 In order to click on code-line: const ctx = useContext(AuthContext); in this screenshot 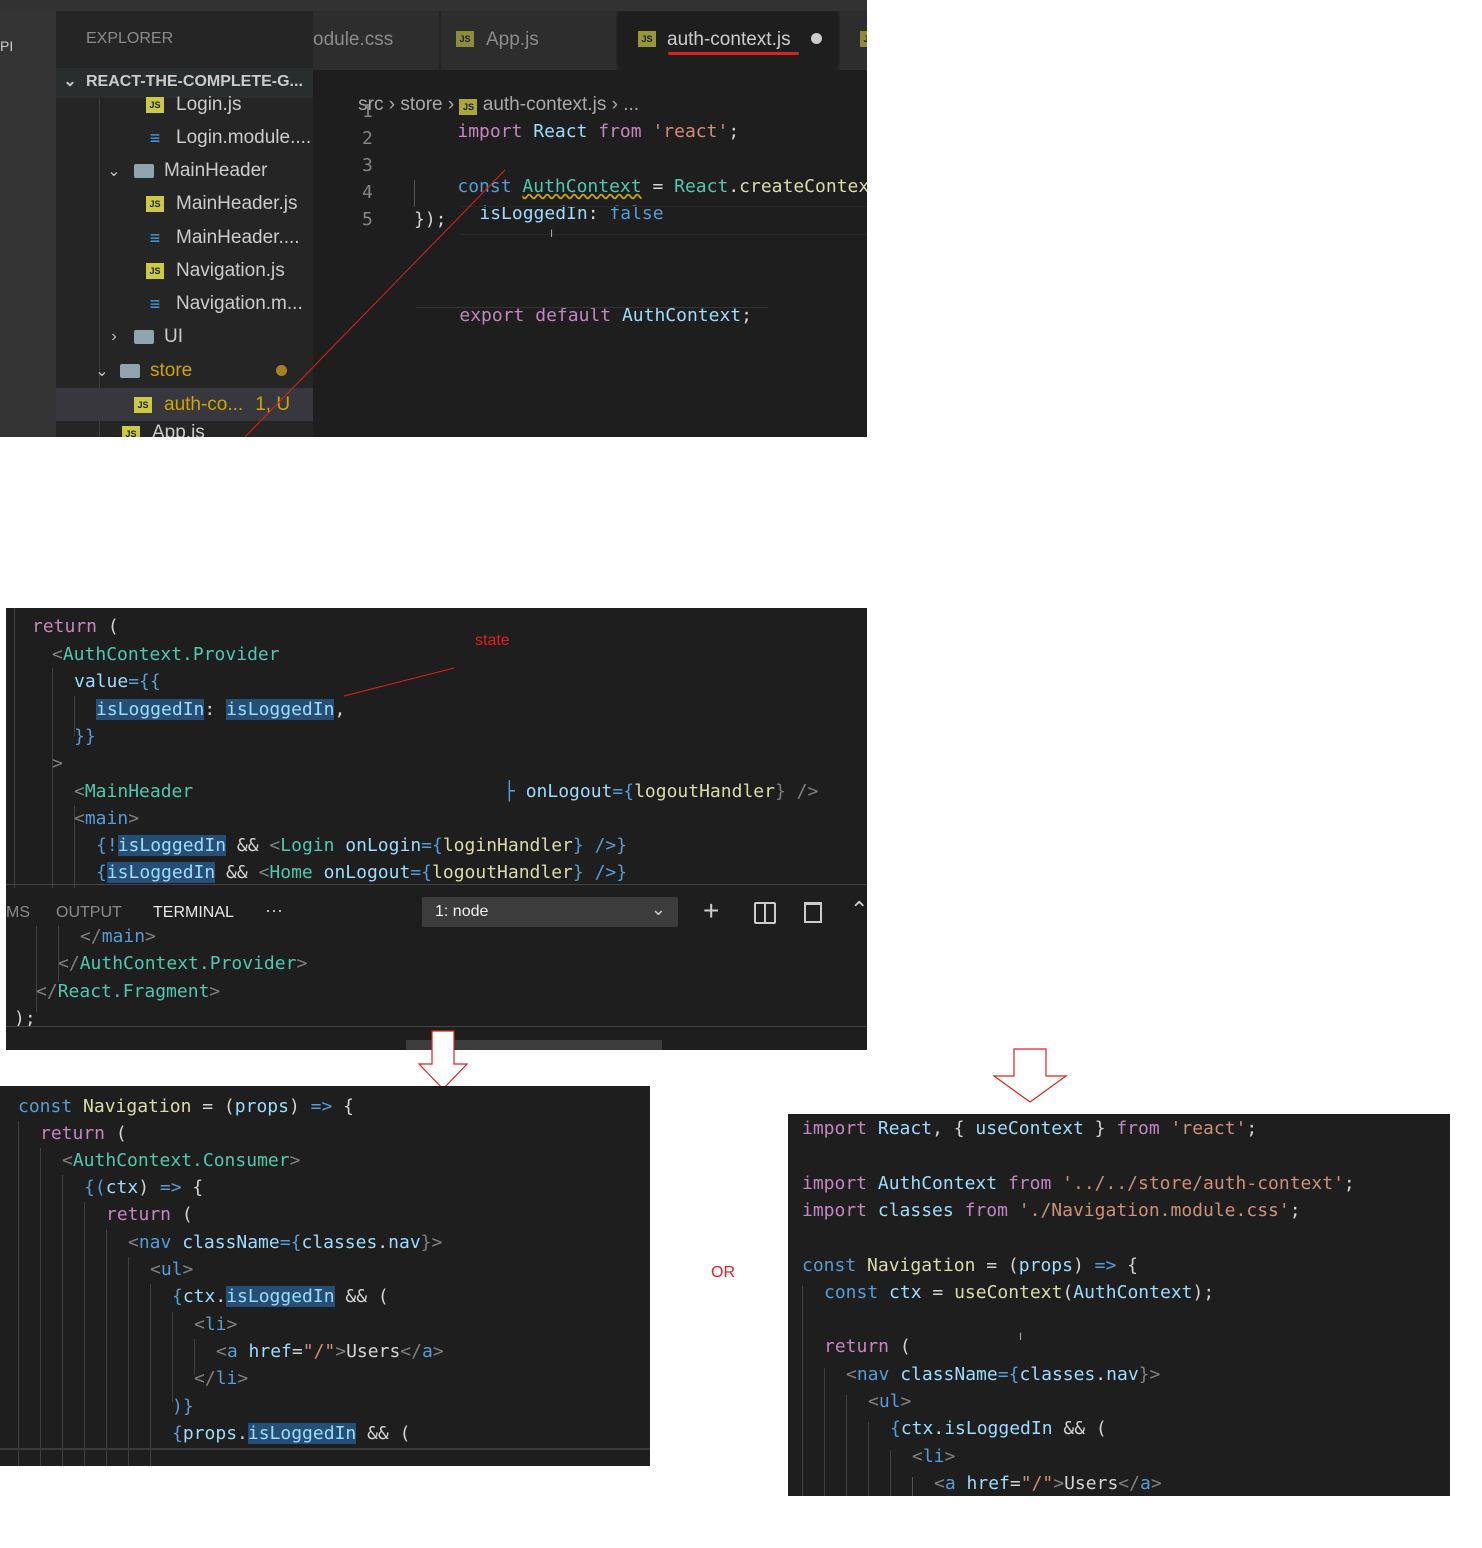, I will do `click(1019, 1292)`.